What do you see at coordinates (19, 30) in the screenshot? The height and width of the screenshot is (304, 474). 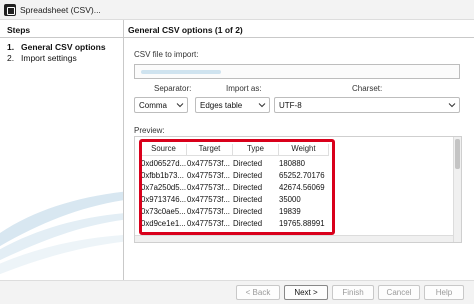 I see `steps-title: Steps` at bounding box center [19, 30].